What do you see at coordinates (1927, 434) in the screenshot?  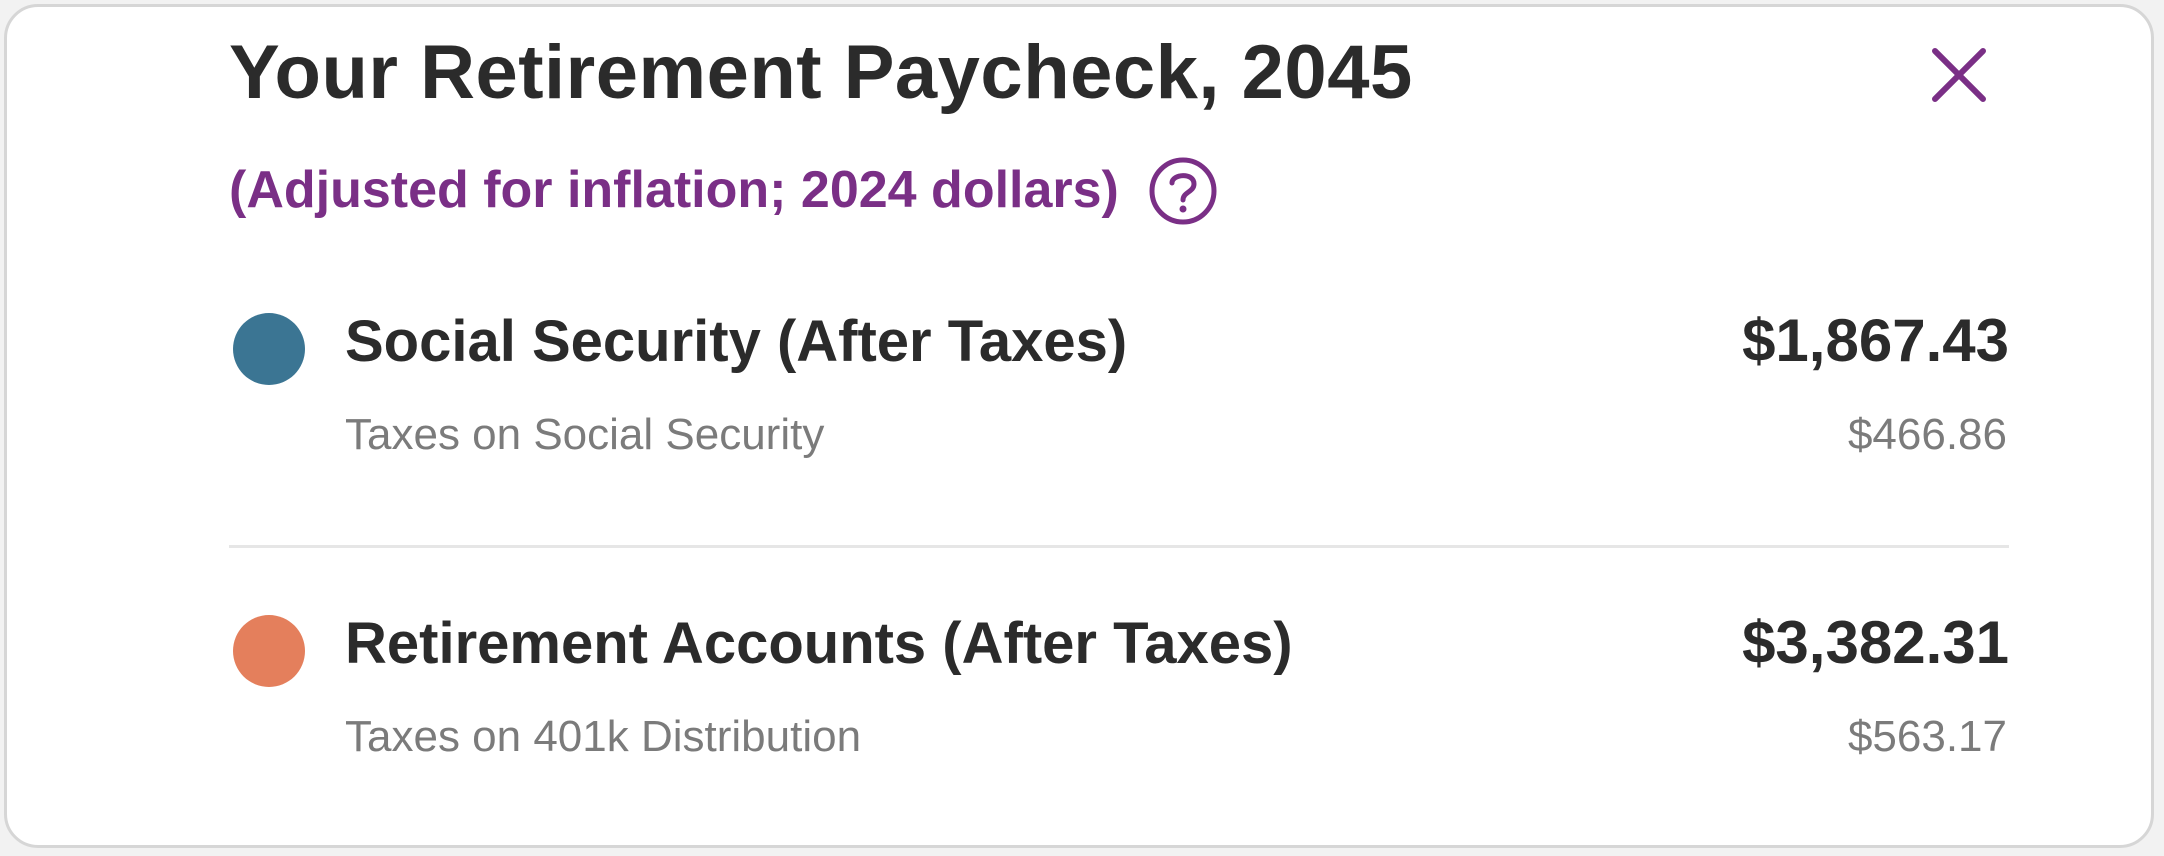 I see `social-security-tax-amount: $466.86` at bounding box center [1927, 434].